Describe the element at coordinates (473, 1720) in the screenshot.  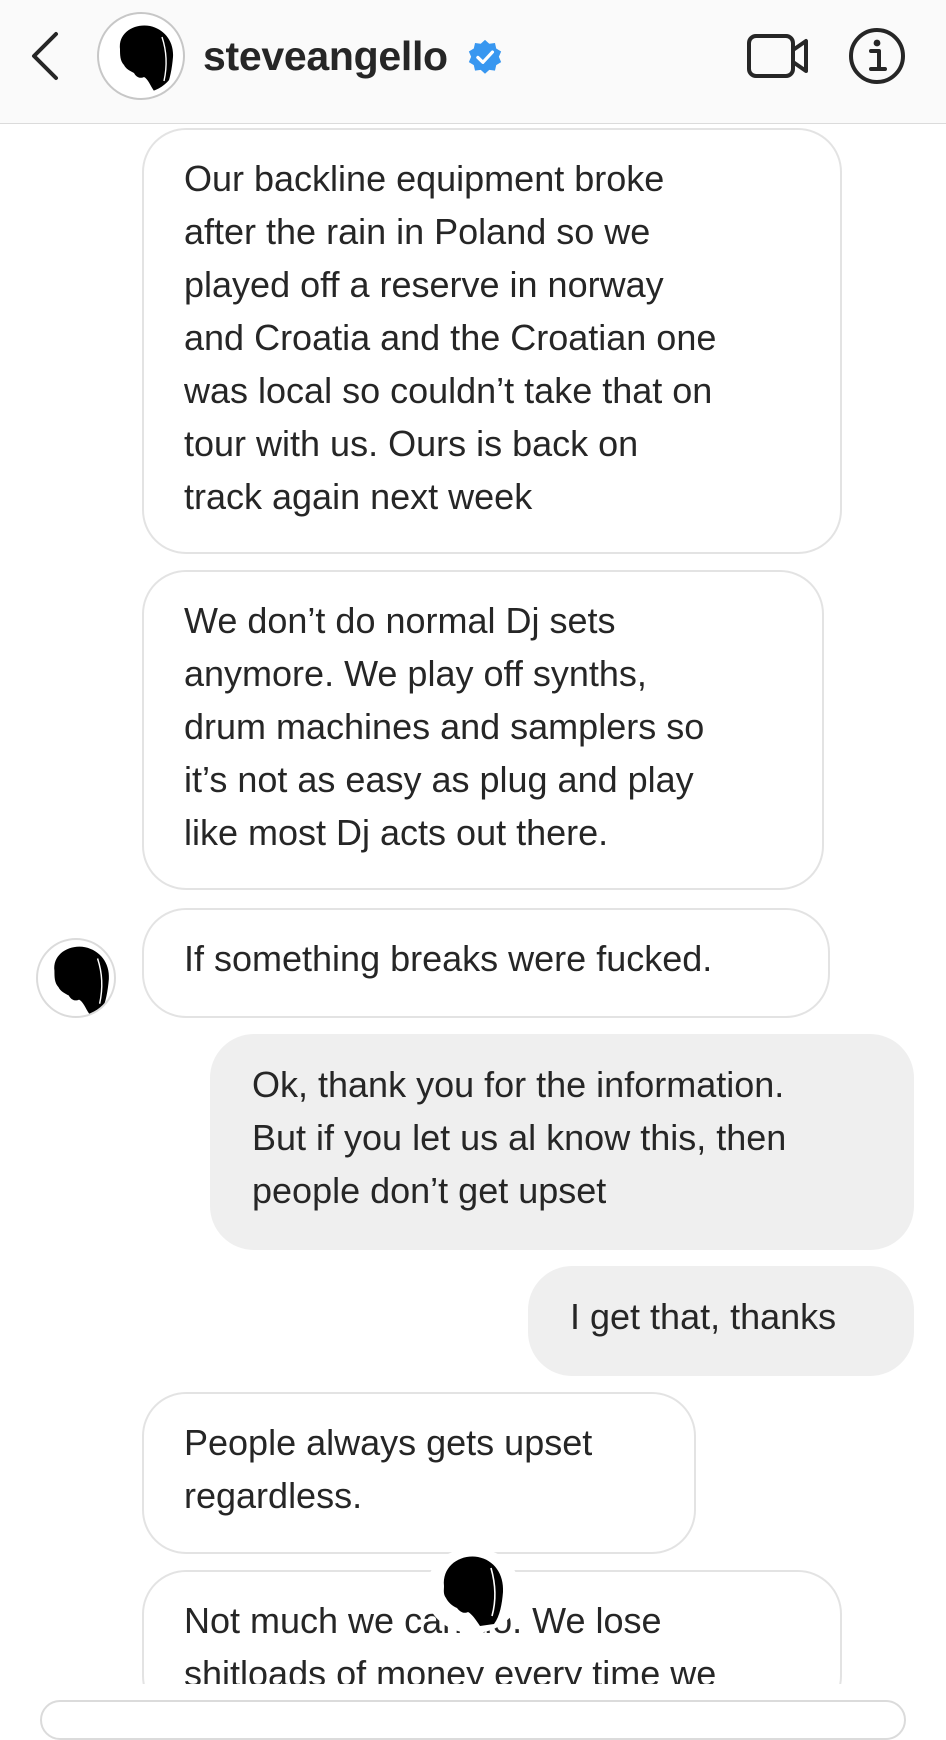
I see `message-composer` at that location.